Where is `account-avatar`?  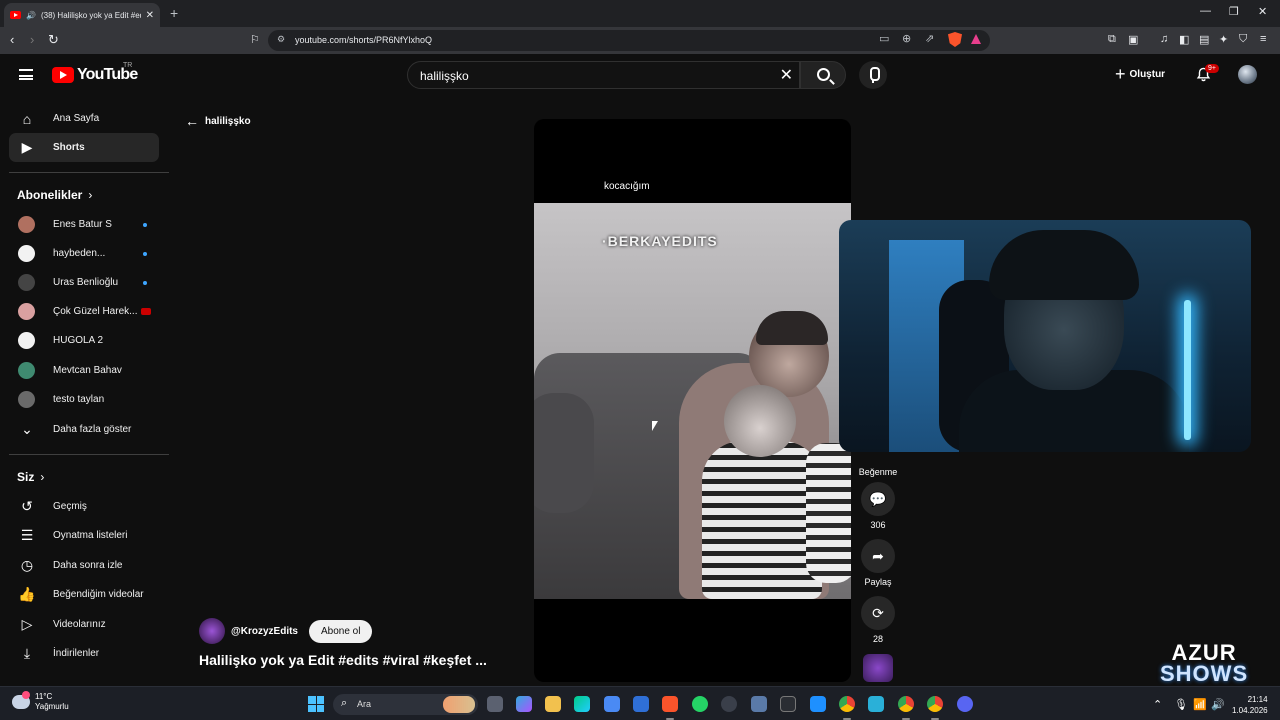
account-avatar is located at coordinates (1247, 74).